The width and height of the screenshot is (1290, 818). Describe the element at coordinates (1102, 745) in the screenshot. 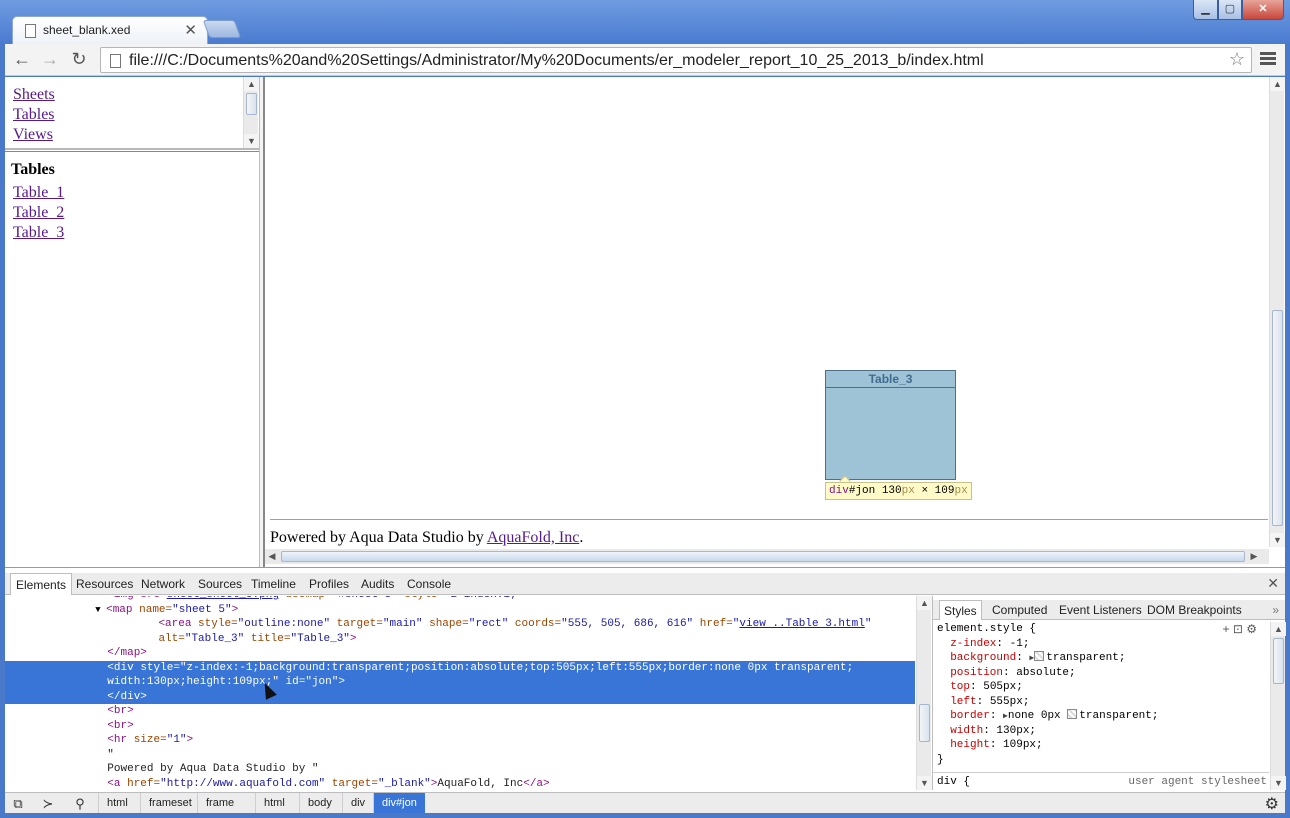

I see `style-property: height: 109px;` at that location.